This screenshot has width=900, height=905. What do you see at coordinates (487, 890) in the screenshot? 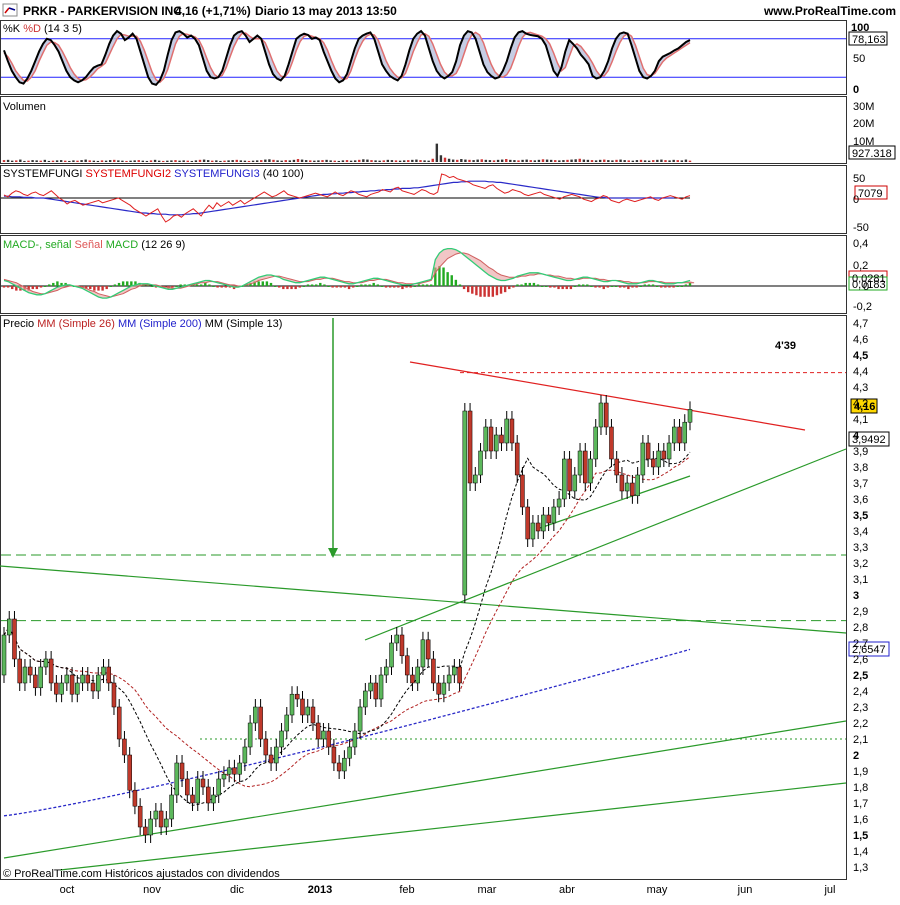
I see `x-axis-label: mar` at bounding box center [487, 890].